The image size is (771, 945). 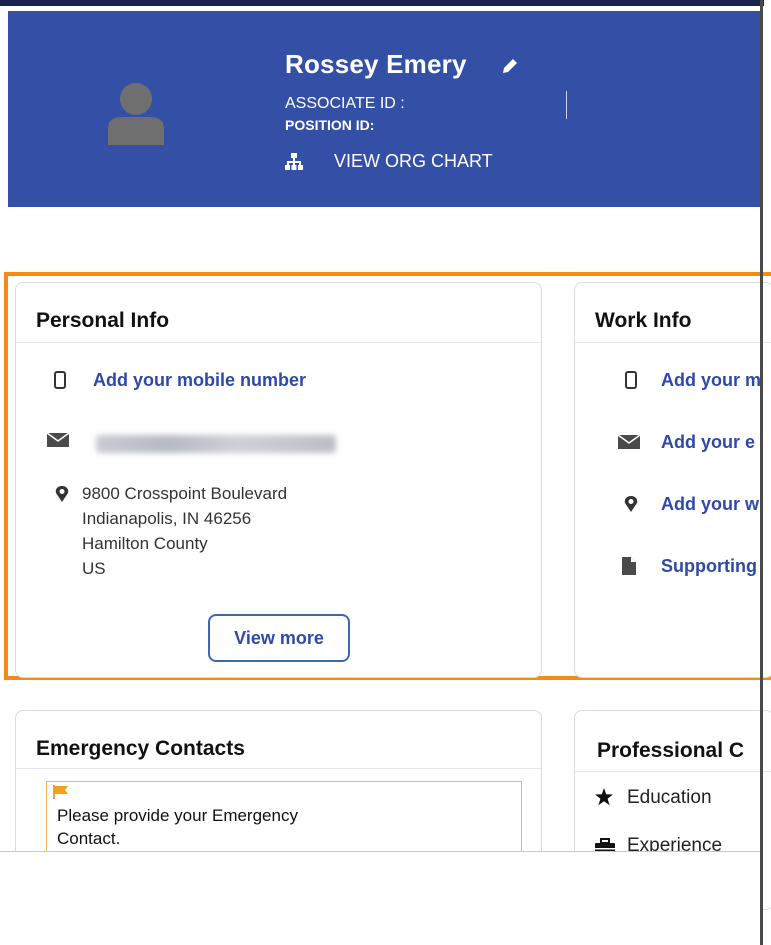 I want to click on address-line: Hamilton County, so click(x=145, y=543).